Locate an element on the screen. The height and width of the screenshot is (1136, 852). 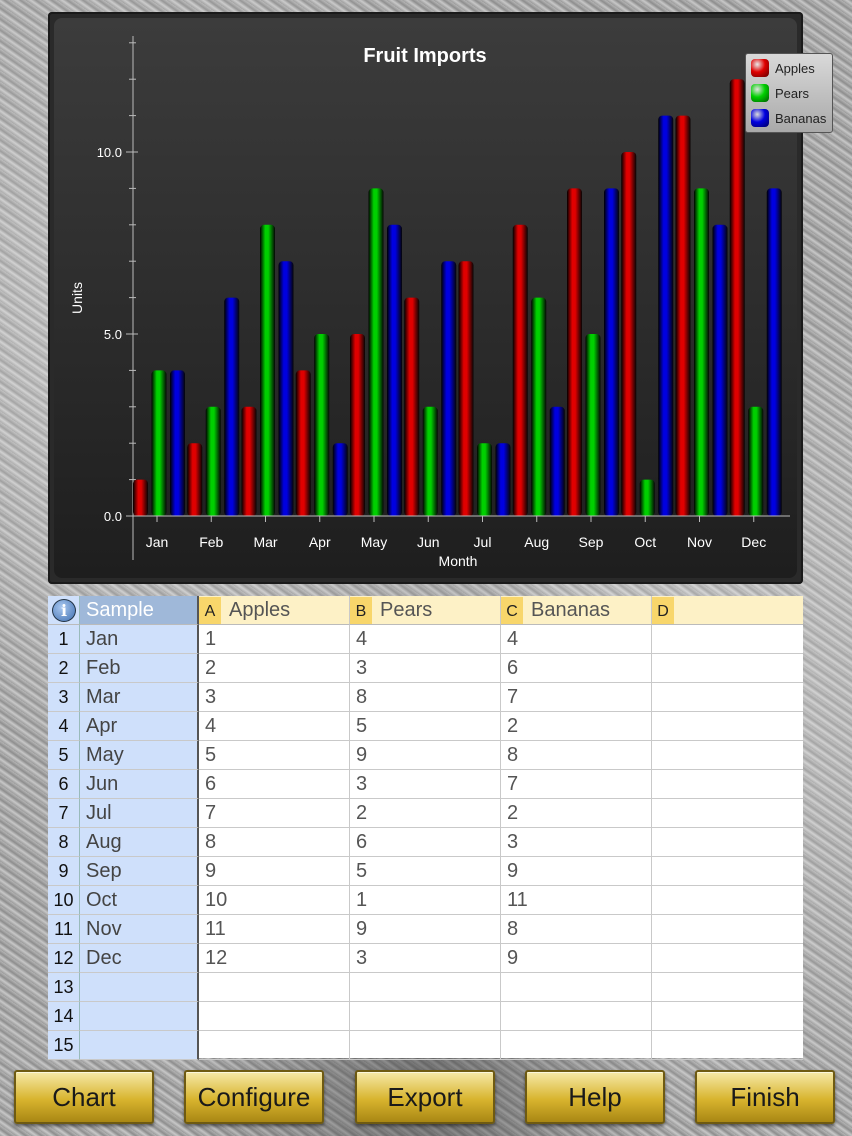
row-label-cell: Mar is located at coordinates (139, 697).